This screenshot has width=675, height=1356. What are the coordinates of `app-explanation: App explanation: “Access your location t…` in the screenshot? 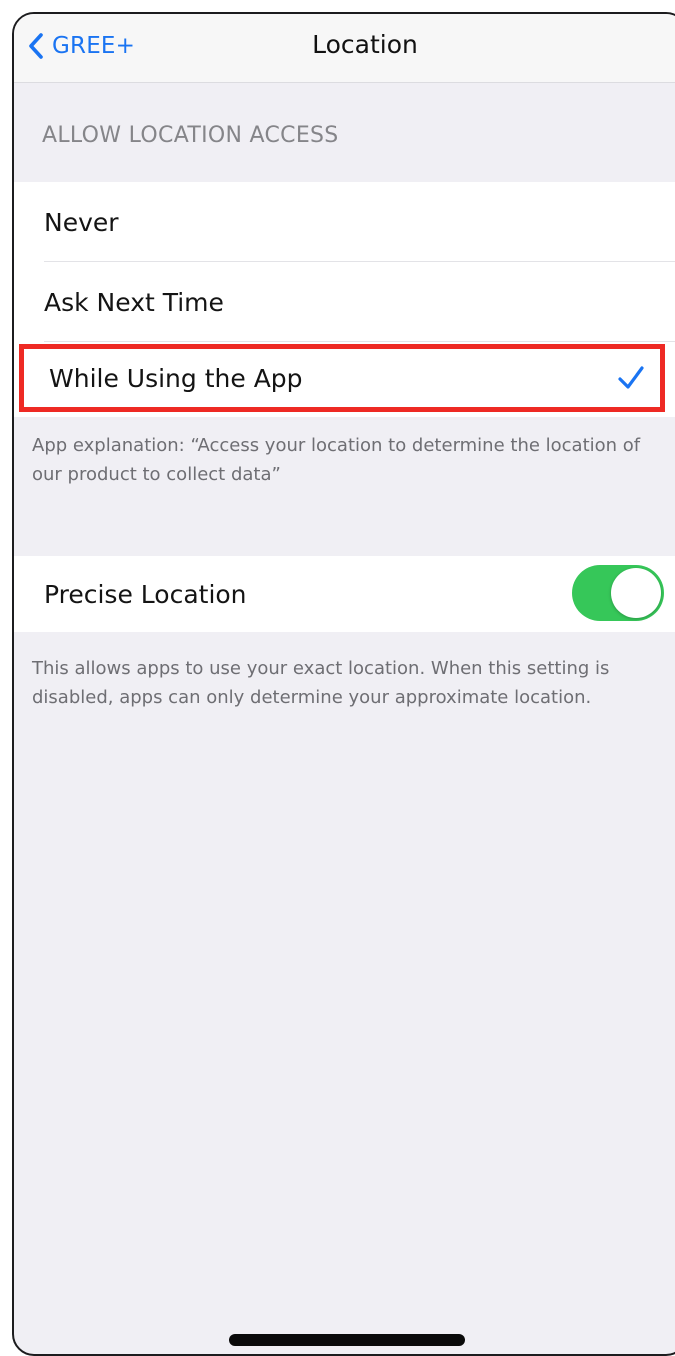 It's located at (336, 460).